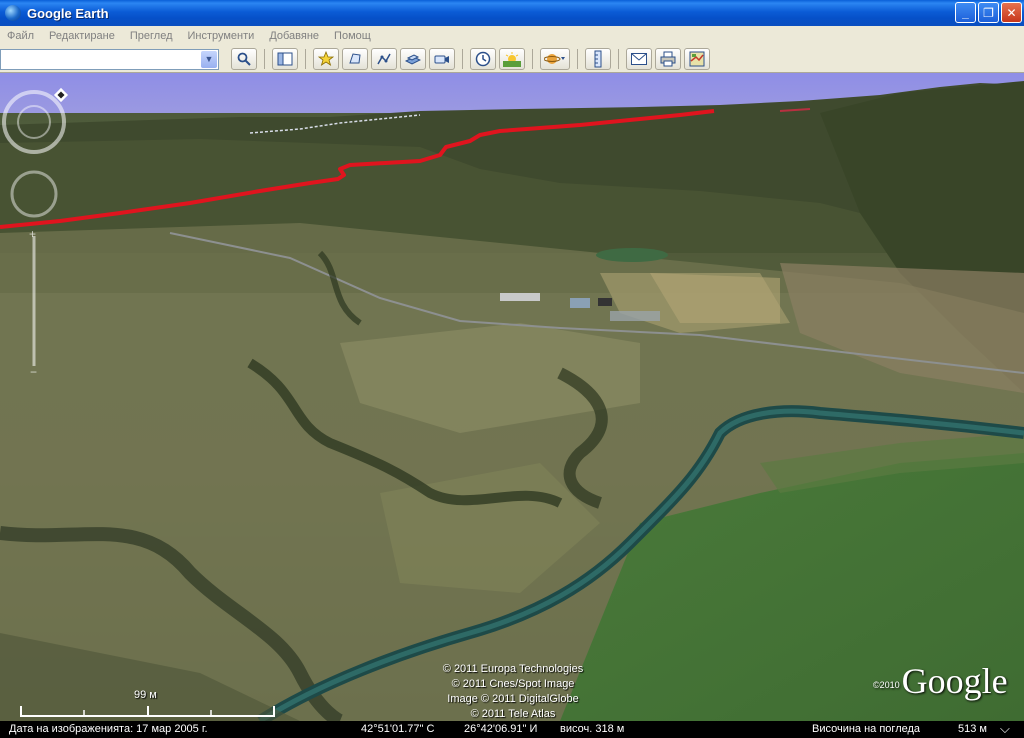  Describe the element at coordinates (513, 699) in the screenshot. I see `attribution-line: Image © 2011 DigitalGlobe` at that location.